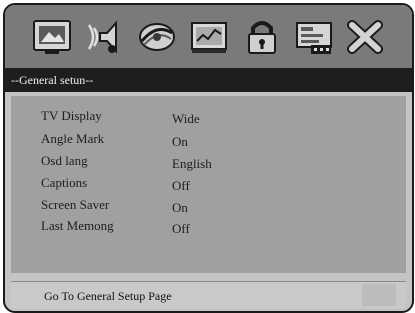 This screenshot has width=415, height=313. I want to click on setting-label: TV Display, so click(71, 115).